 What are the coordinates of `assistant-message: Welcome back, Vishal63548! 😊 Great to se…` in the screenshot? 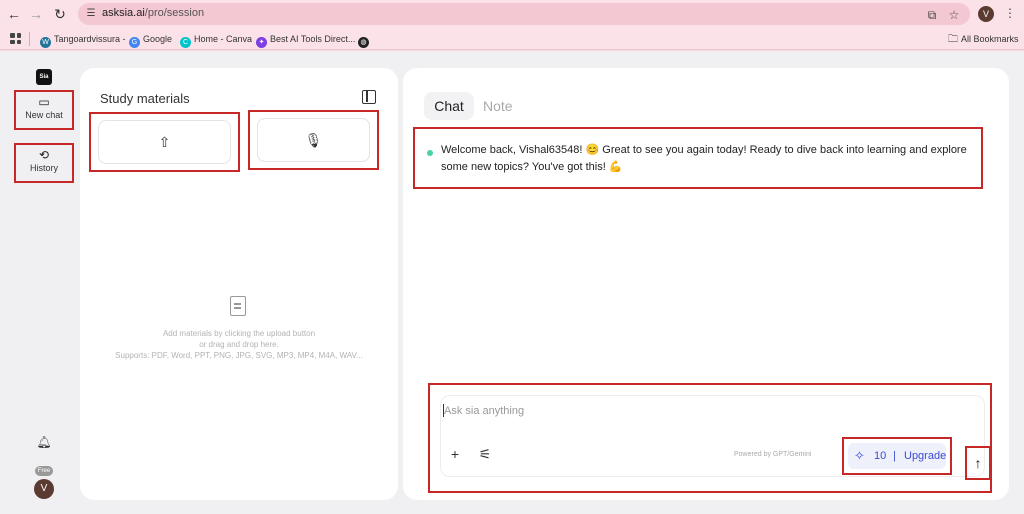 It's located at (698, 158).